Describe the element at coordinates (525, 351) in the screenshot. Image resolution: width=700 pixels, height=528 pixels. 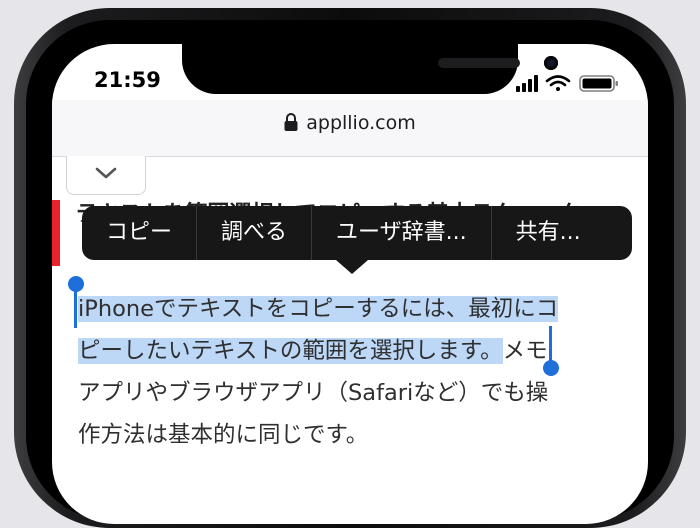
I see `unselected-text: メモ` at that location.